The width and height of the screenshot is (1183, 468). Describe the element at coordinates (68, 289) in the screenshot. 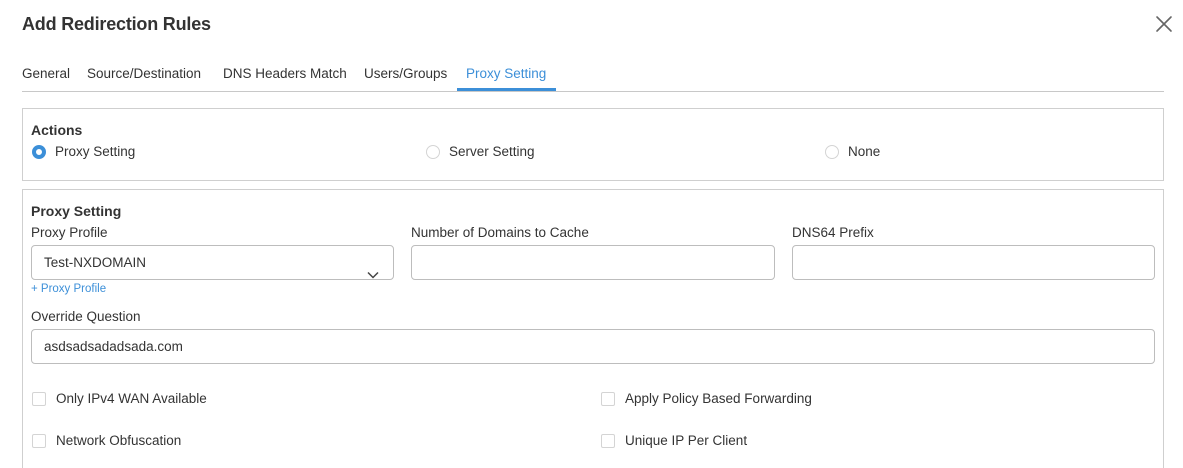

I see `add-proxy-profile-link: + Proxy Profile` at that location.